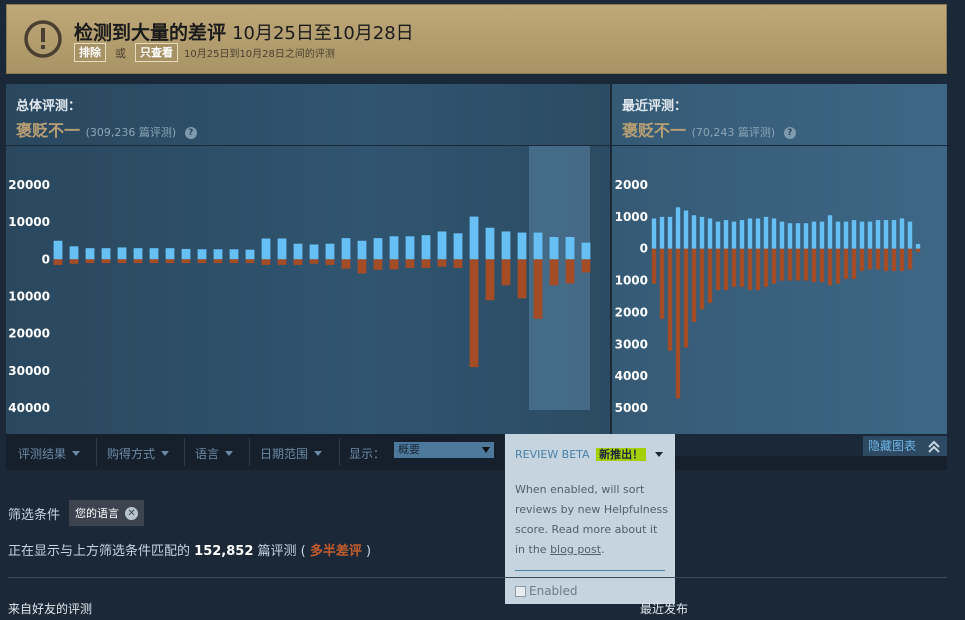 Image resolution: width=965 pixels, height=620 pixels. I want to click on purchase-type-dropdown: 购得方式, so click(138, 453).